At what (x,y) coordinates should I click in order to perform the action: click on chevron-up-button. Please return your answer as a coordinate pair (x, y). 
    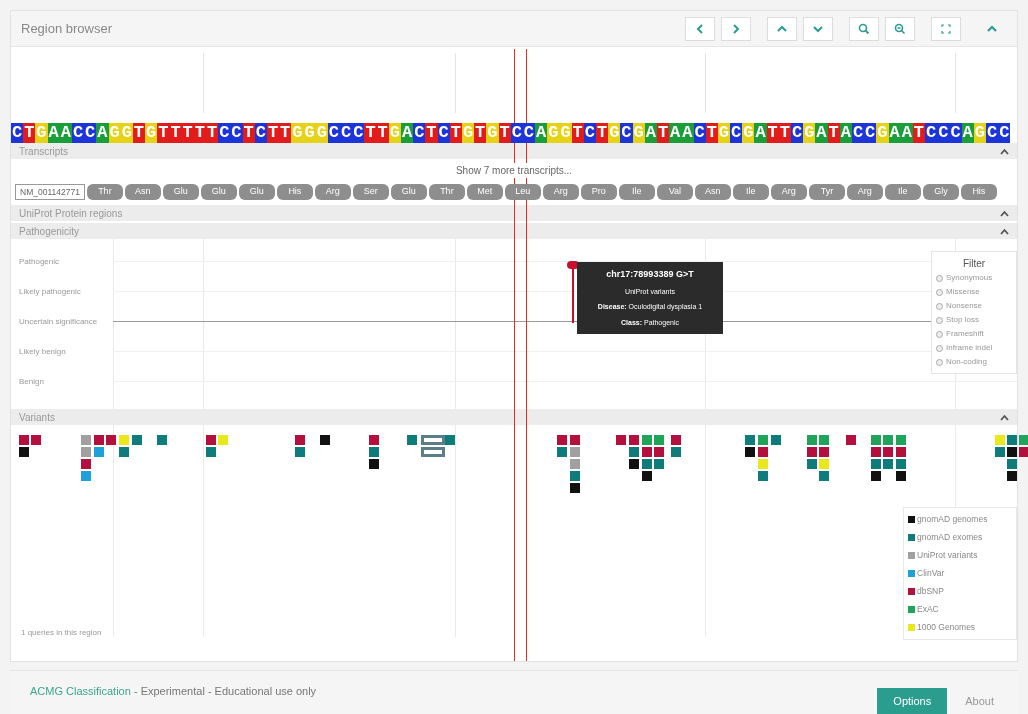
    Looking at the image, I should click on (782, 28).